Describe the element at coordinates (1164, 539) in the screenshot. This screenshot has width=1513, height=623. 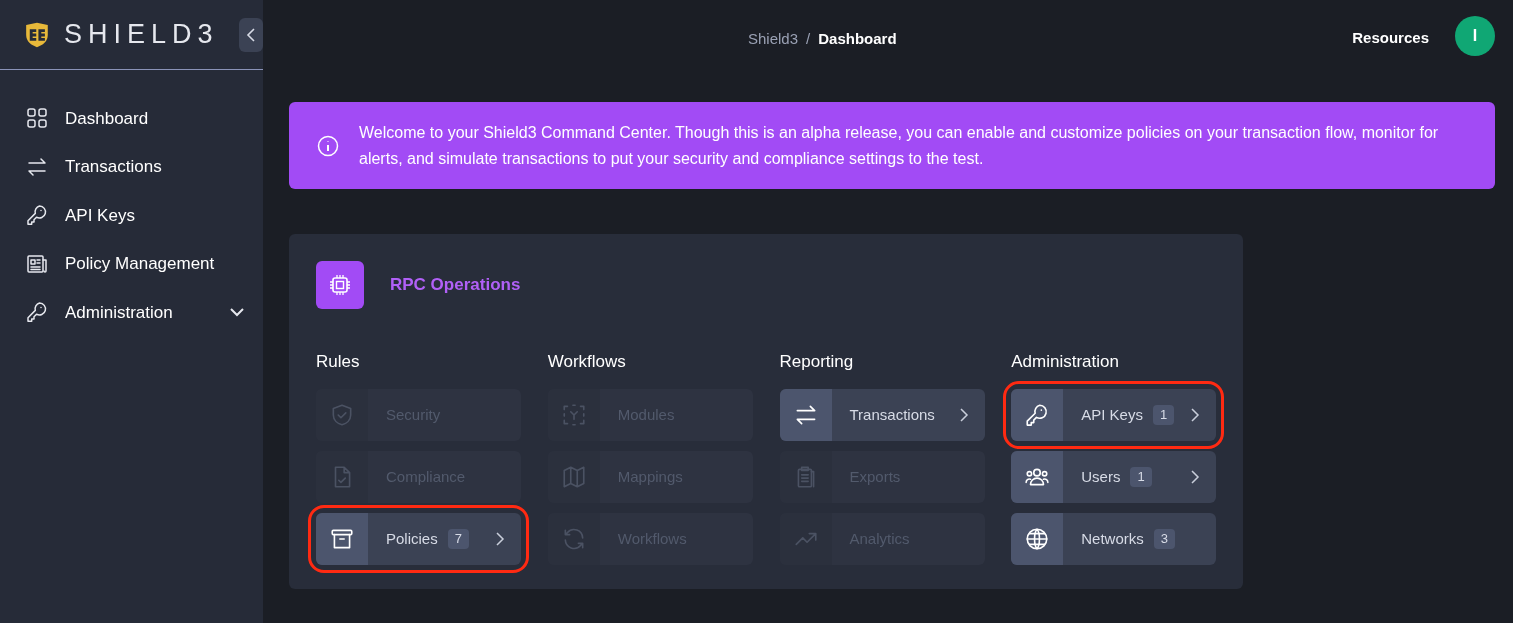
I see `count-badge: 3` at that location.